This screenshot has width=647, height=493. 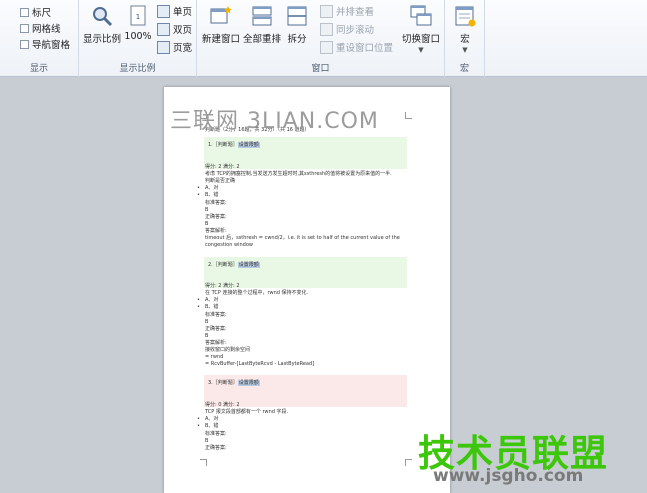 What do you see at coordinates (216, 315) in the screenshot?
I see `question-2-answer: 标准答案:` at bounding box center [216, 315].